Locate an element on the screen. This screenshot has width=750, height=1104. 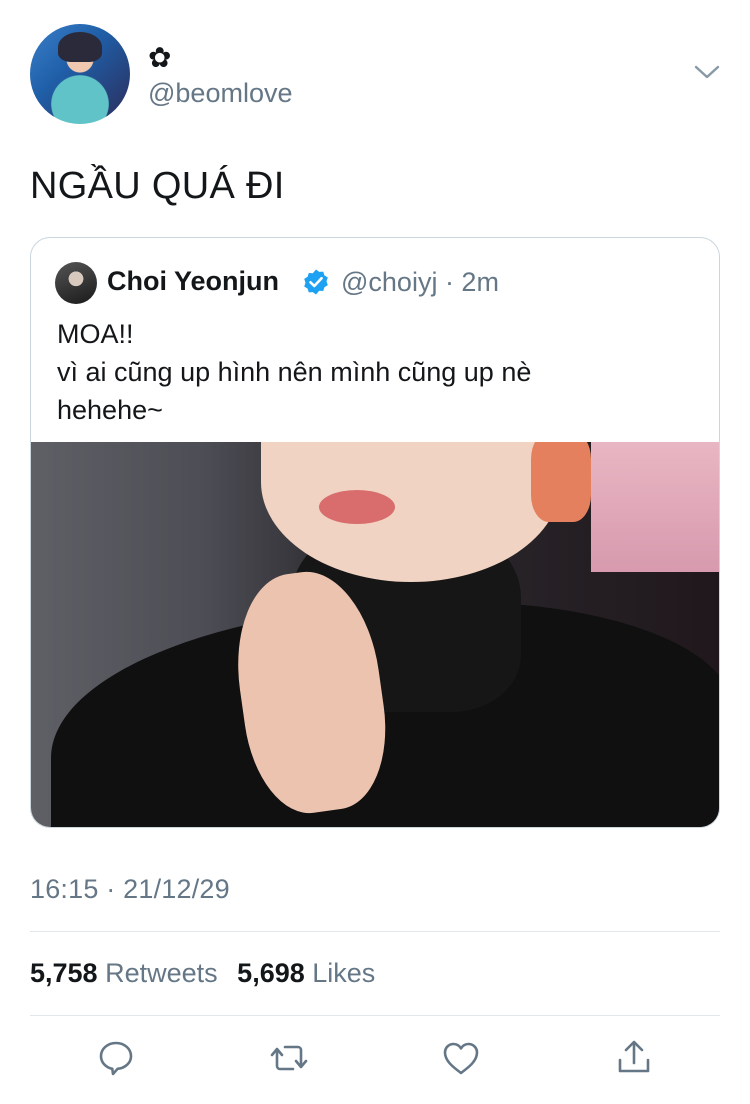
like-icon is located at coordinates (461, 1058).